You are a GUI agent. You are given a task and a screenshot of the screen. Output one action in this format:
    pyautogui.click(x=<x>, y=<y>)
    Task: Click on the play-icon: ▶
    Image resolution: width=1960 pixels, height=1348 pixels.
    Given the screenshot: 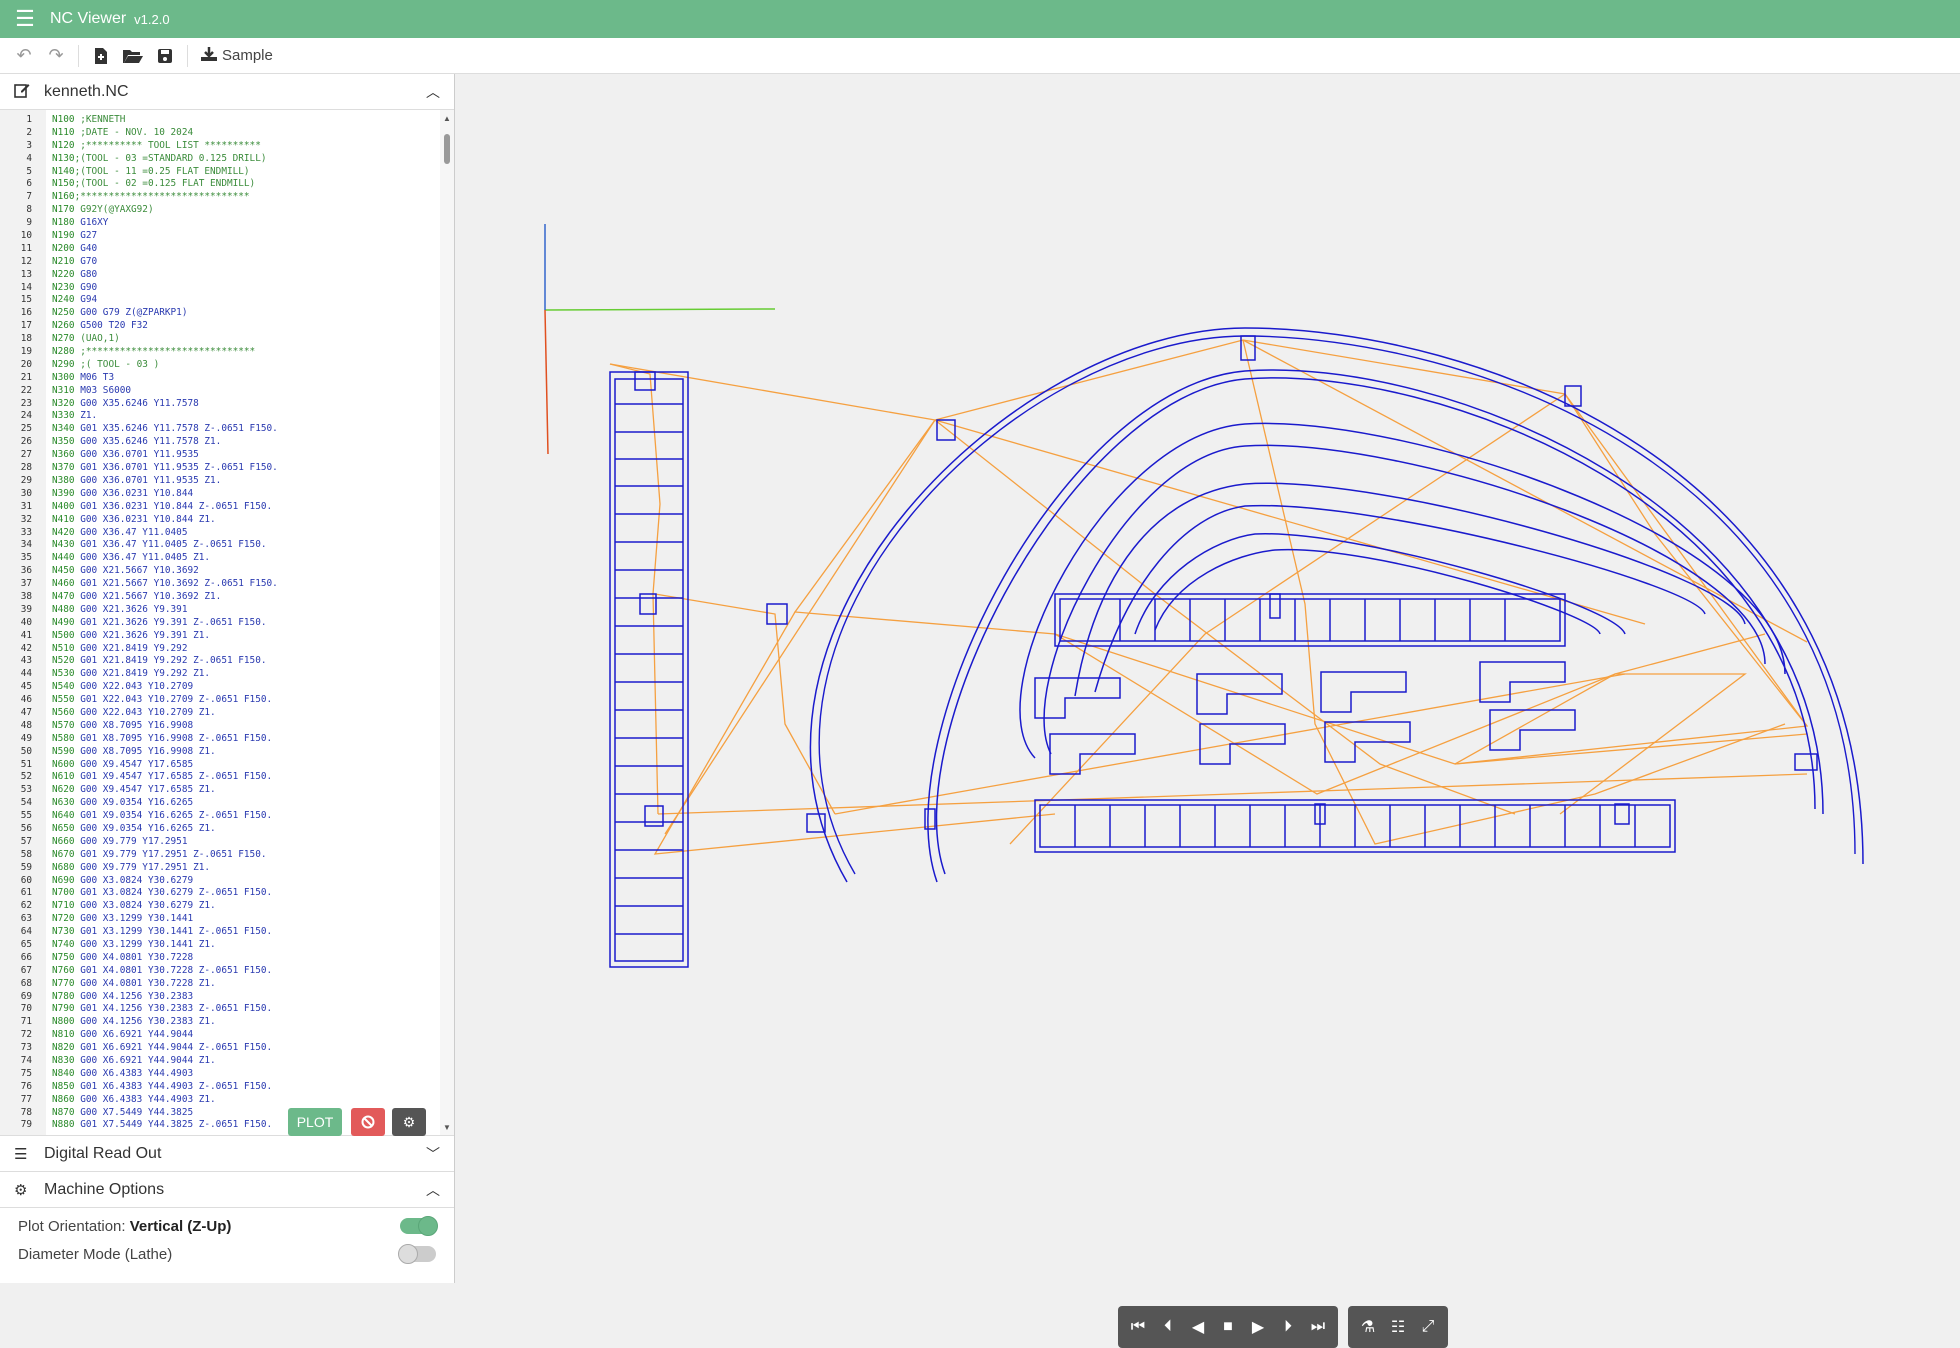 What is the action you would take?
    pyautogui.click(x=1258, y=1327)
    